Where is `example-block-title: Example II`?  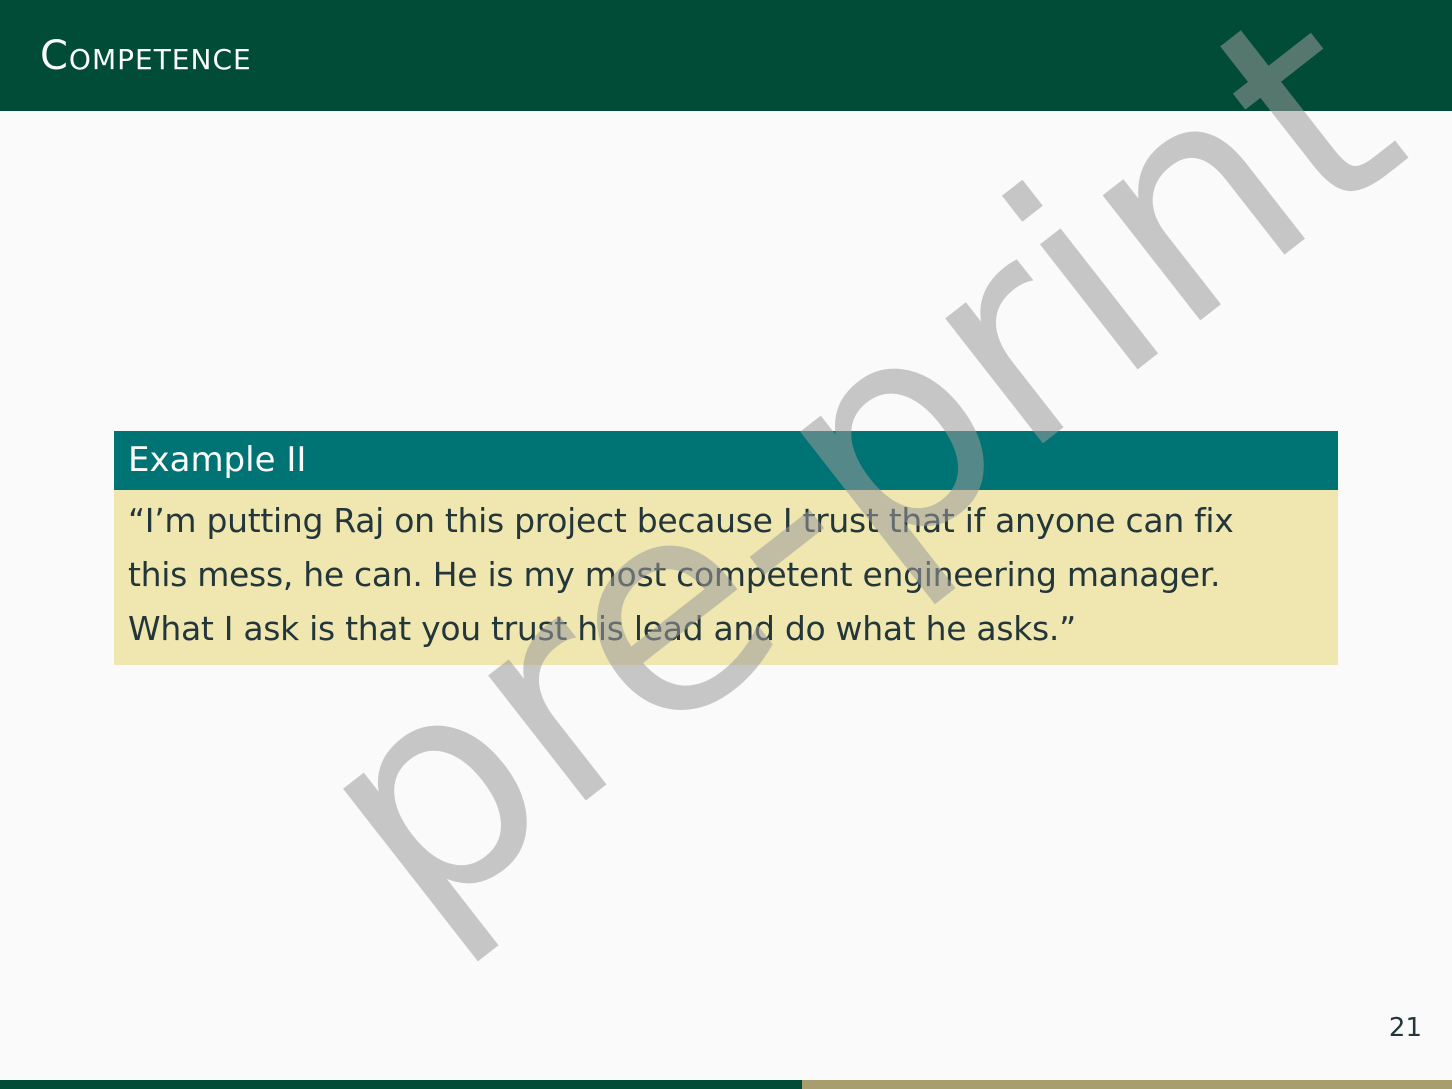
example-block-title: Example II is located at coordinates (726, 460).